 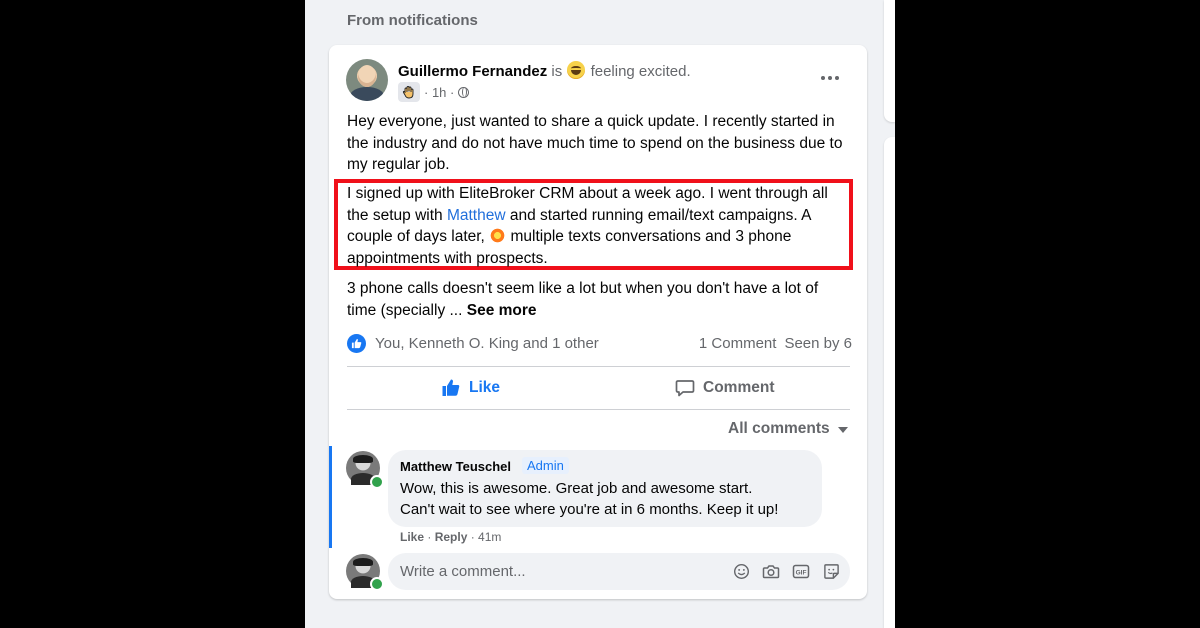 What do you see at coordinates (412, 20) in the screenshot?
I see `section-title: From notifications` at bounding box center [412, 20].